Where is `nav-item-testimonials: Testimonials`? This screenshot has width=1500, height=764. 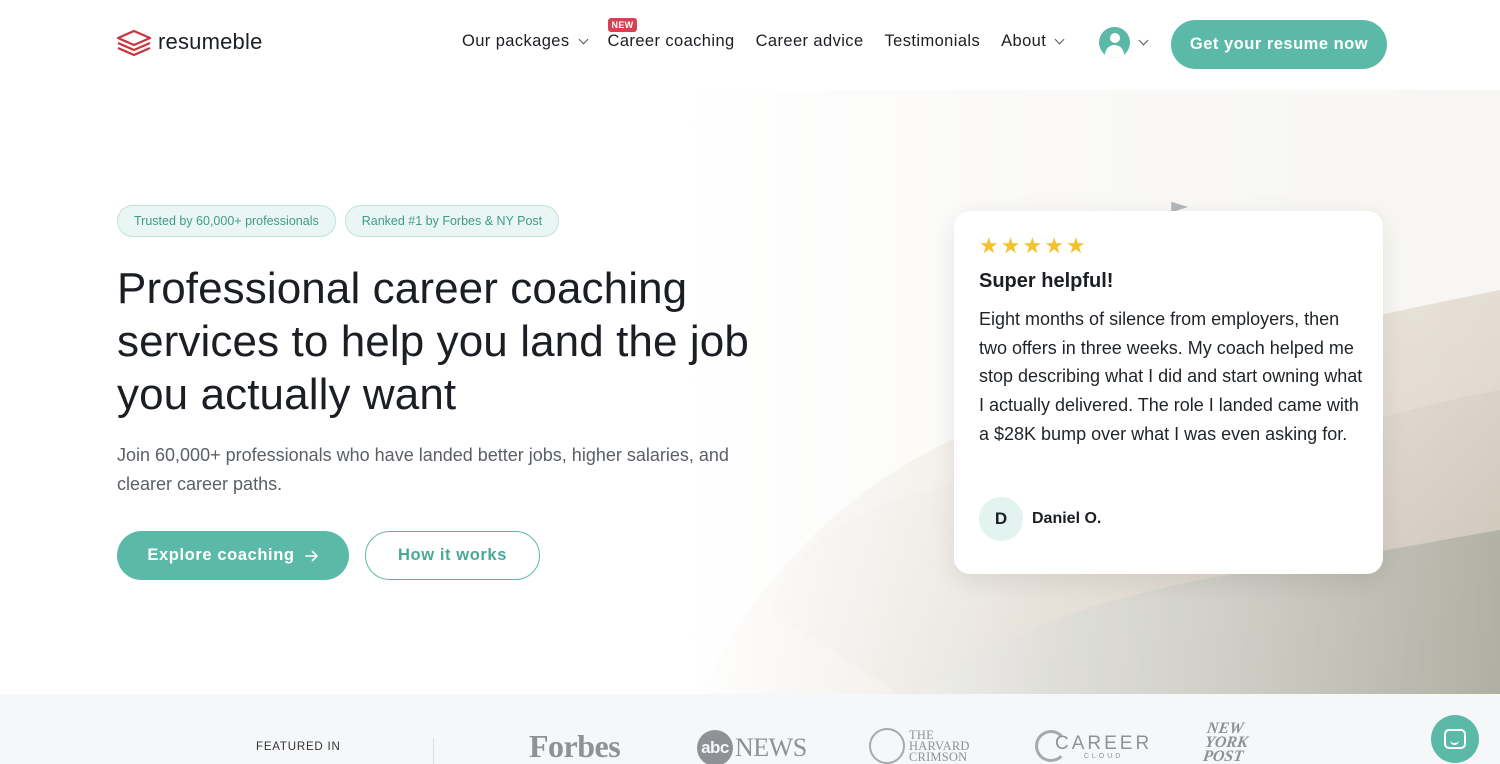
nav-item-testimonials: Testimonials is located at coordinates (933, 41).